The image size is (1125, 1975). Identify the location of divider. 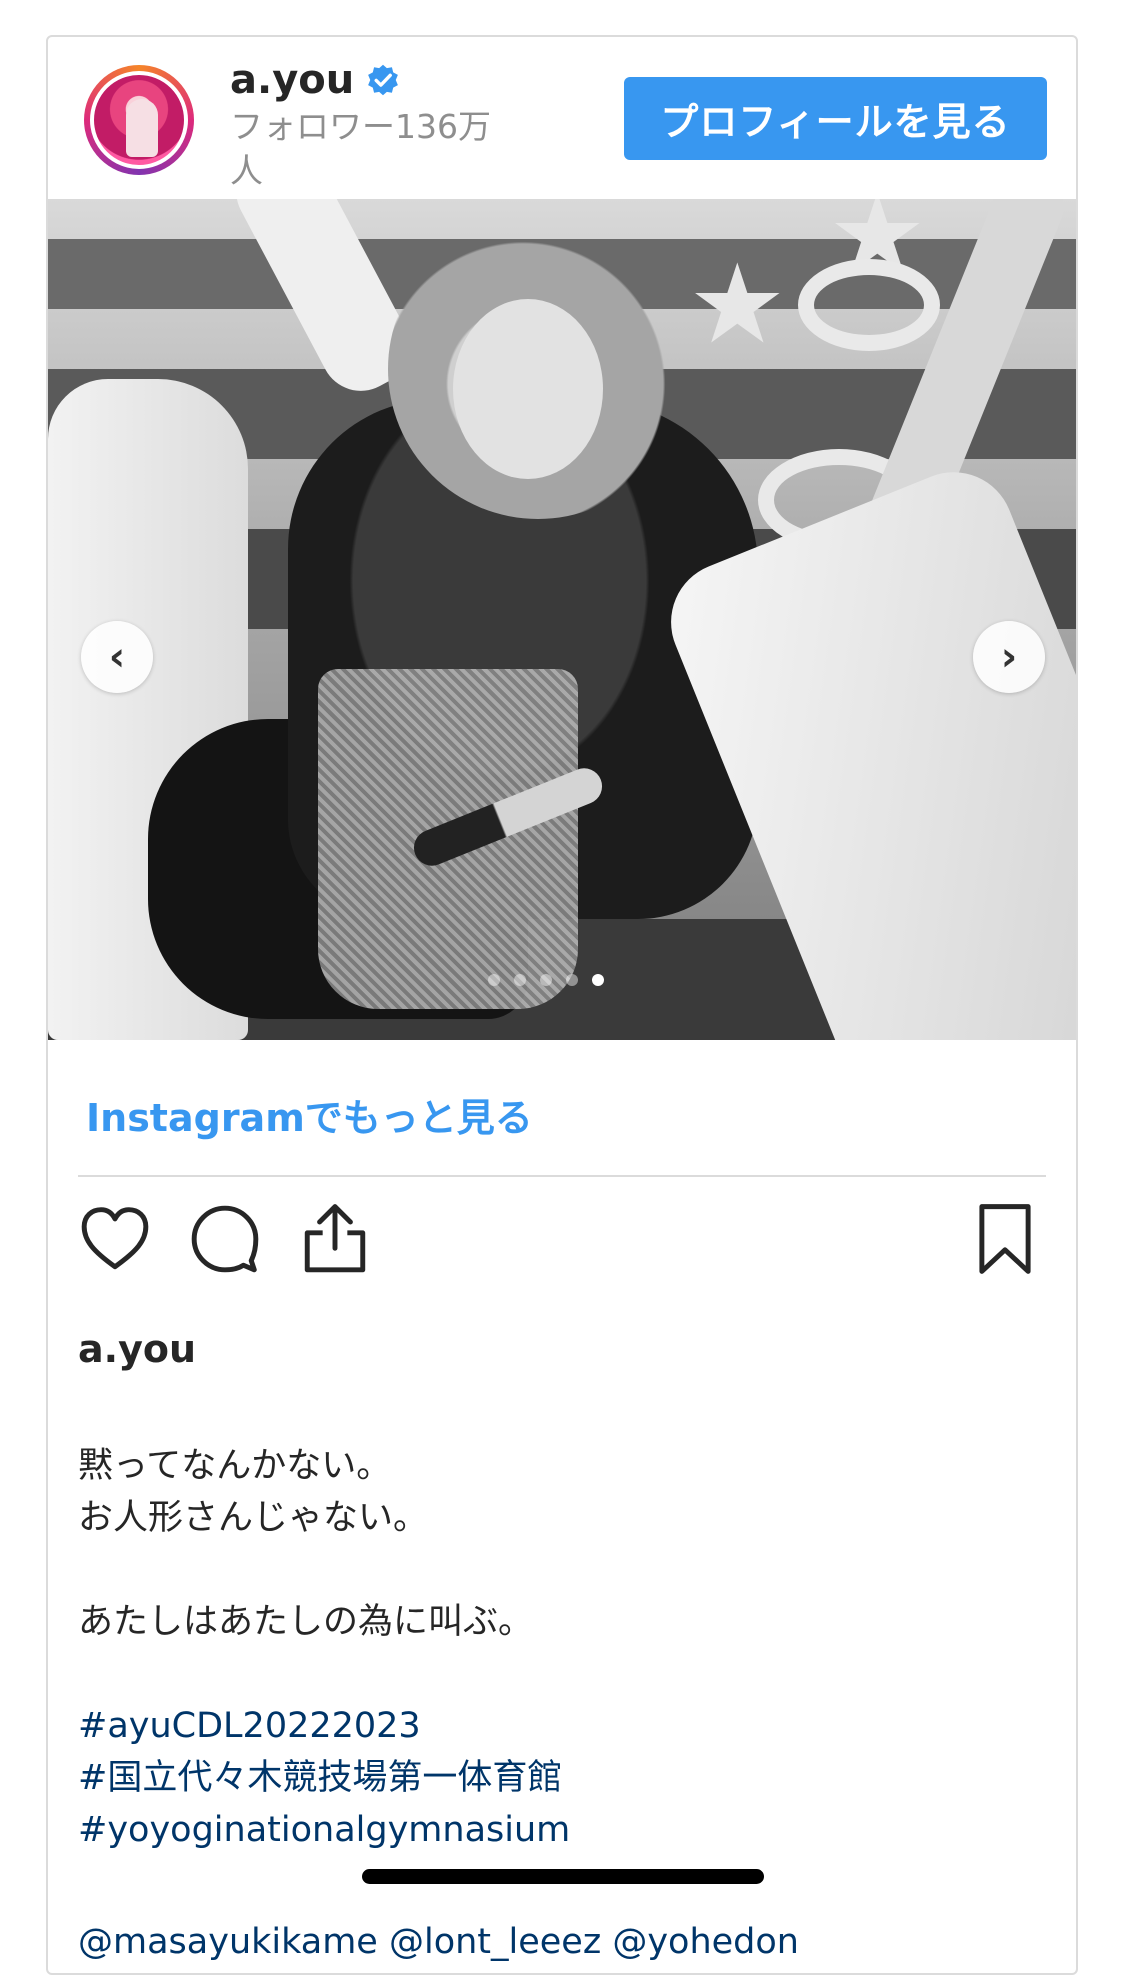
(562, 1176).